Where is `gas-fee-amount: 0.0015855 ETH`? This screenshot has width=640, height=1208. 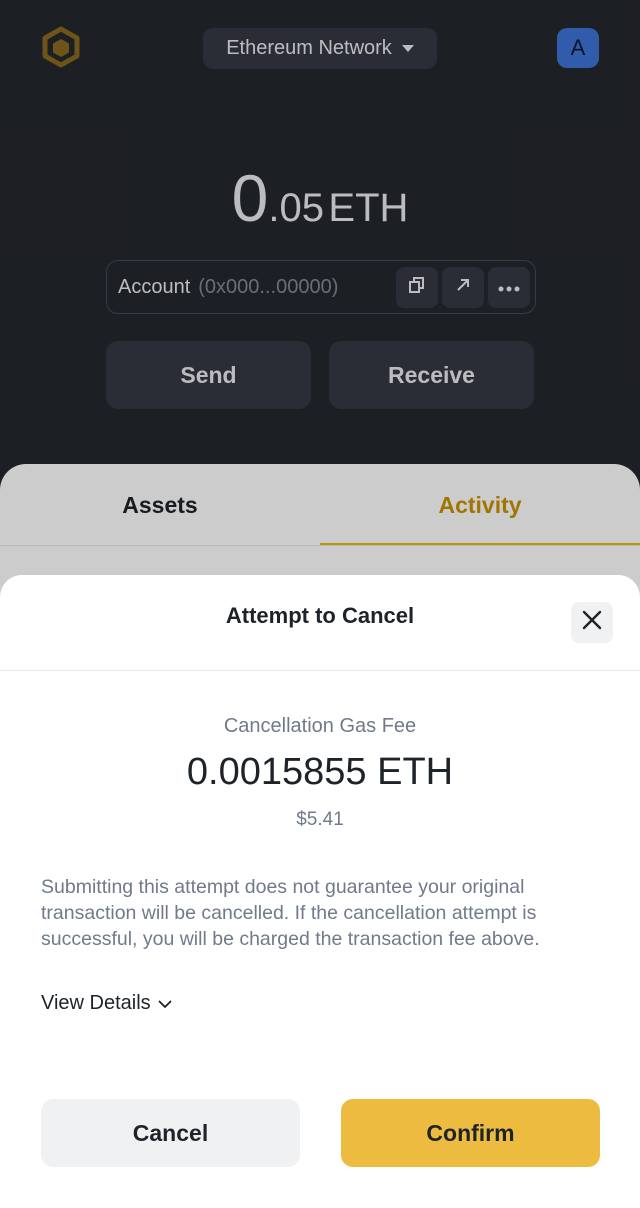 gas-fee-amount: 0.0015855 ETH is located at coordinates (320, 772).